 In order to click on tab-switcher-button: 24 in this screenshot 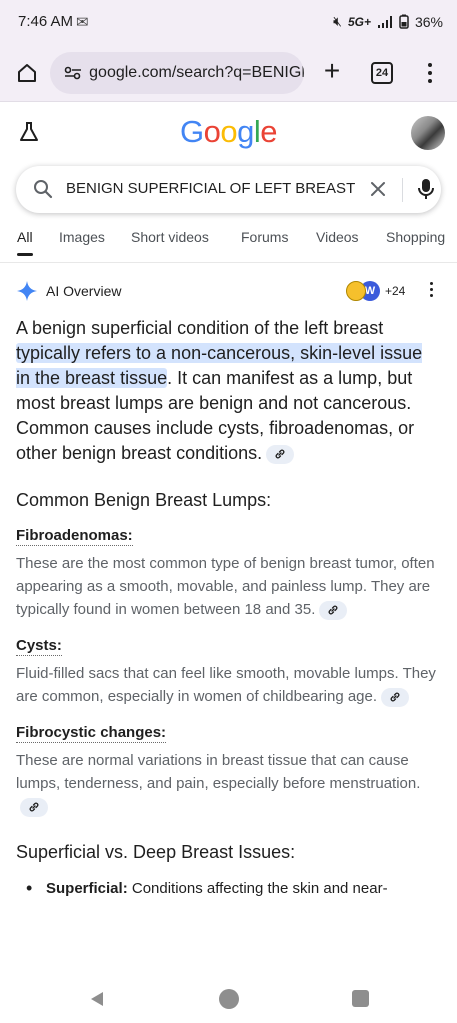, I will do `click(382, 73)`.